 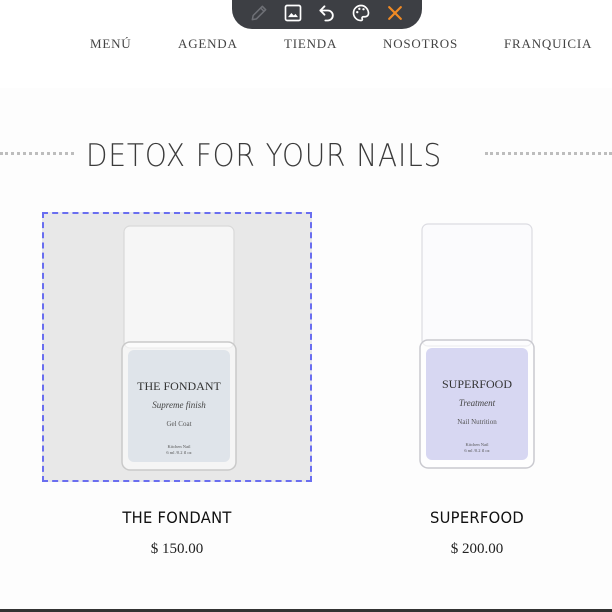 I want to click on editor-toolbar, so click(x=327, y=14).